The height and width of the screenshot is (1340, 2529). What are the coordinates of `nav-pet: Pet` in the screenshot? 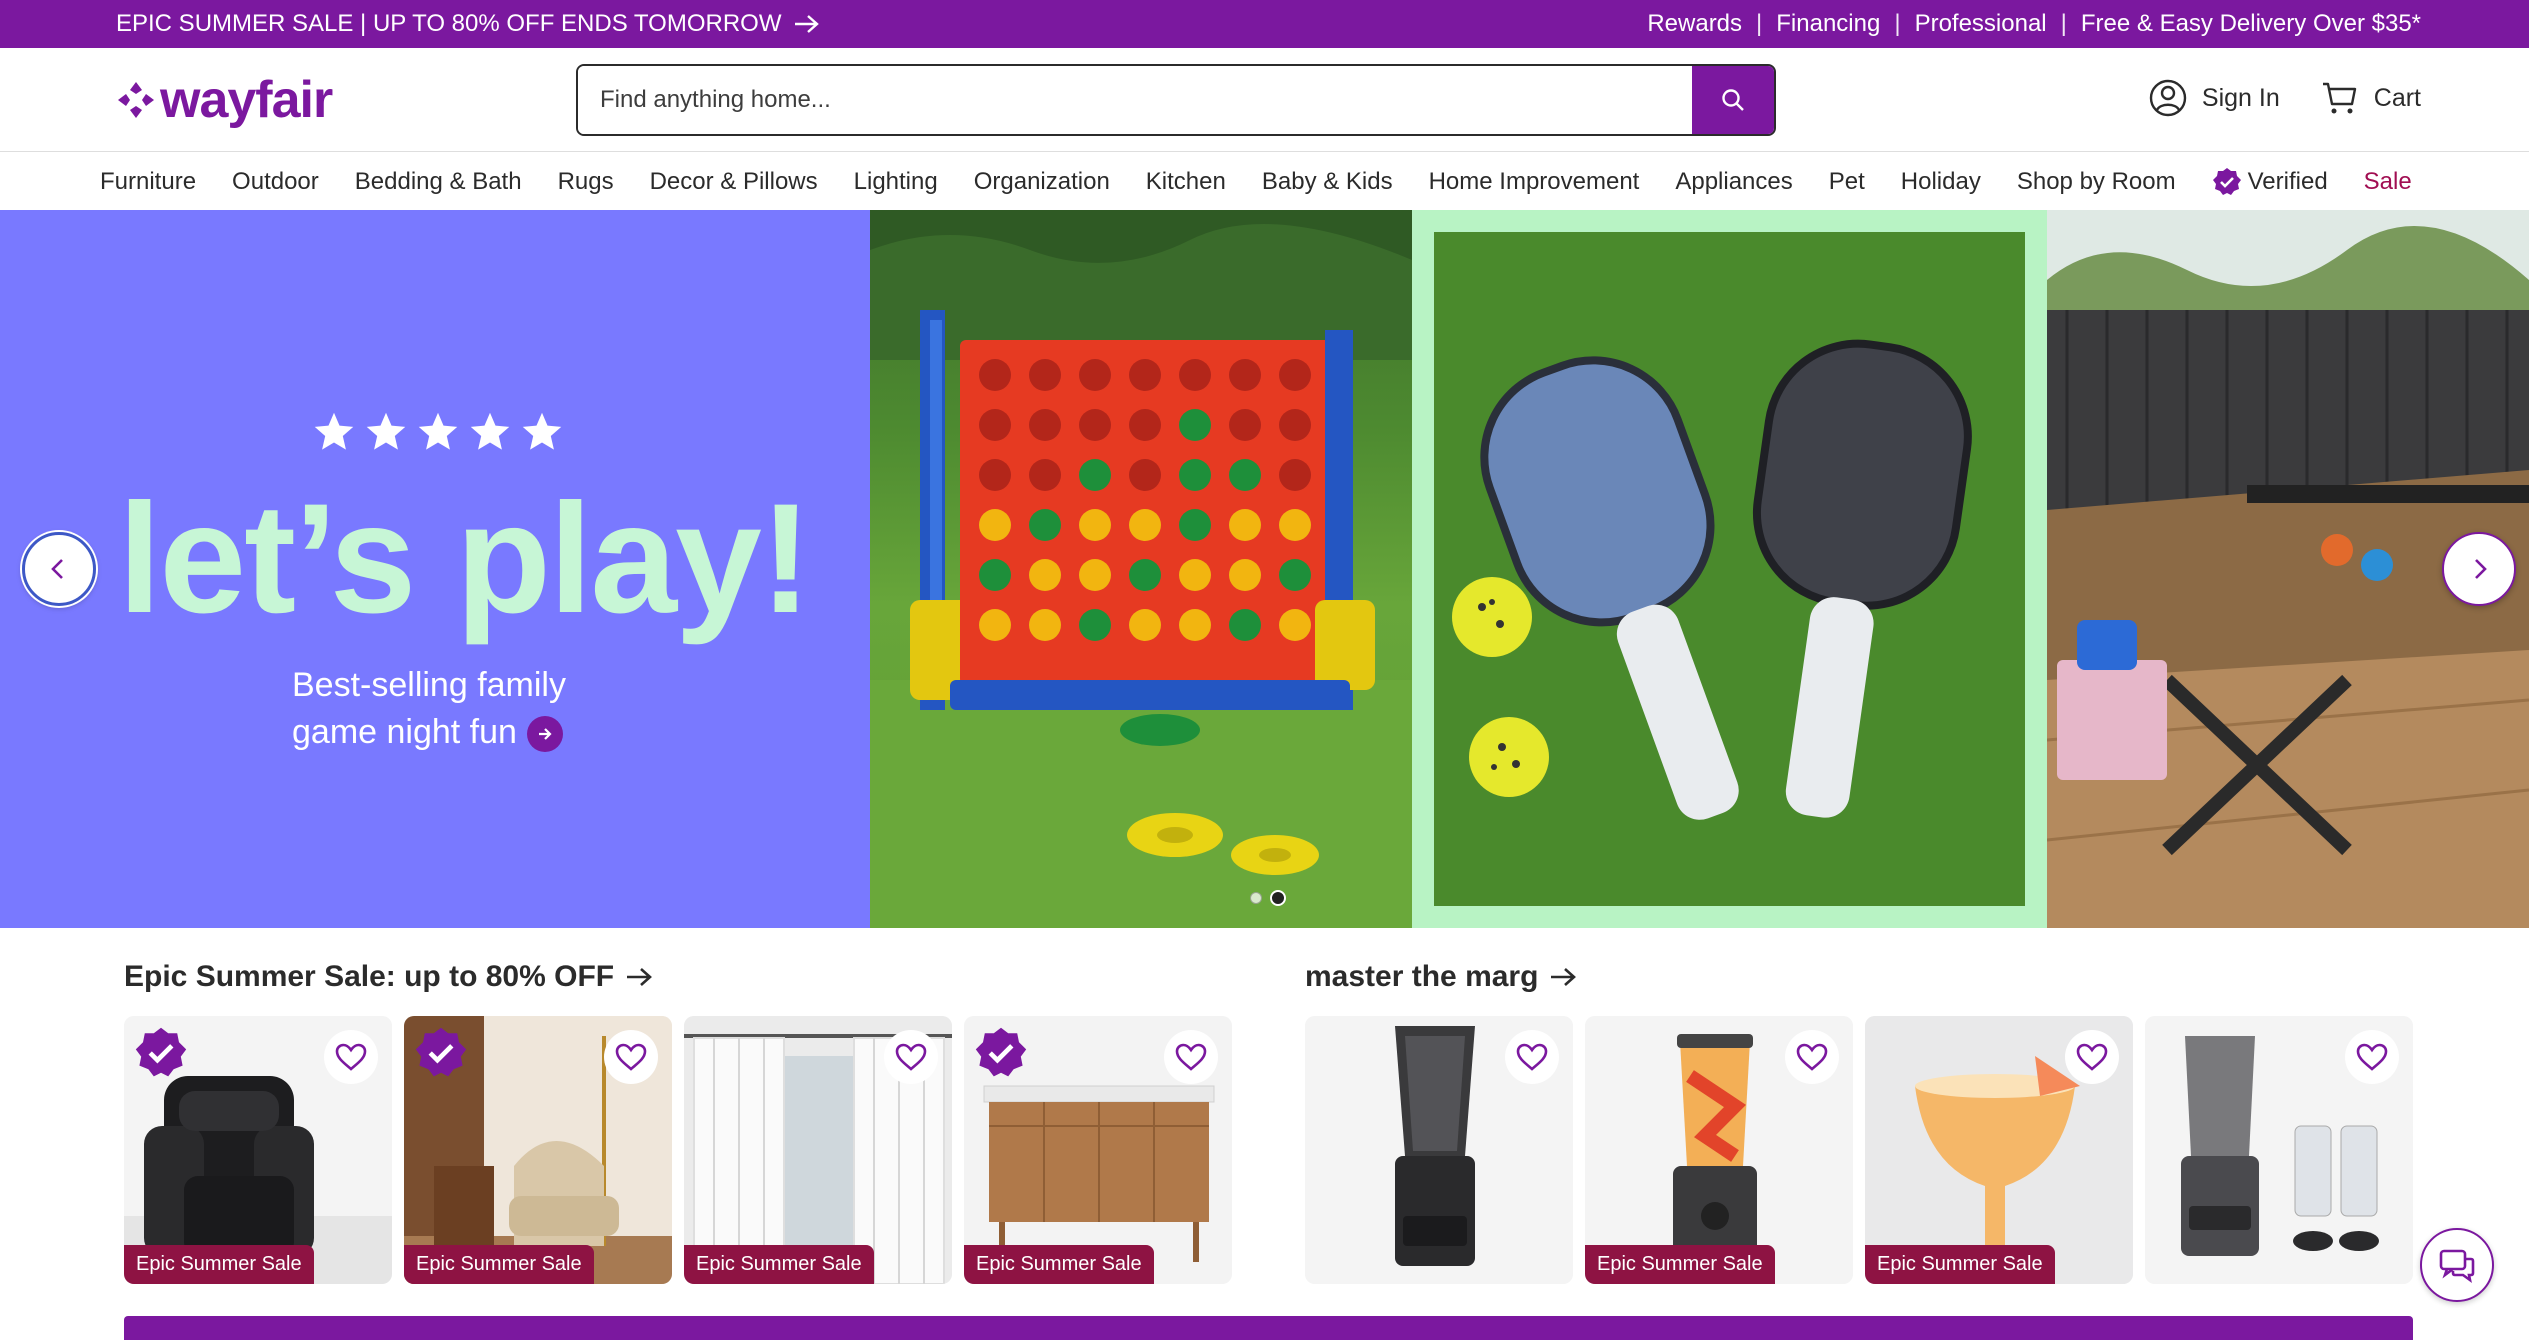 It's located at (1847, 182).